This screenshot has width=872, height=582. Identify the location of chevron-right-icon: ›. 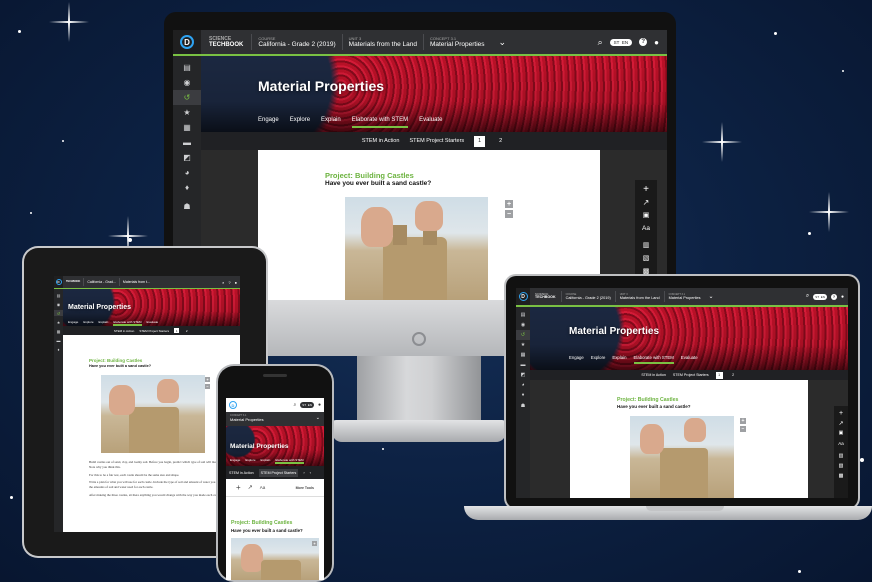
(303, 472).